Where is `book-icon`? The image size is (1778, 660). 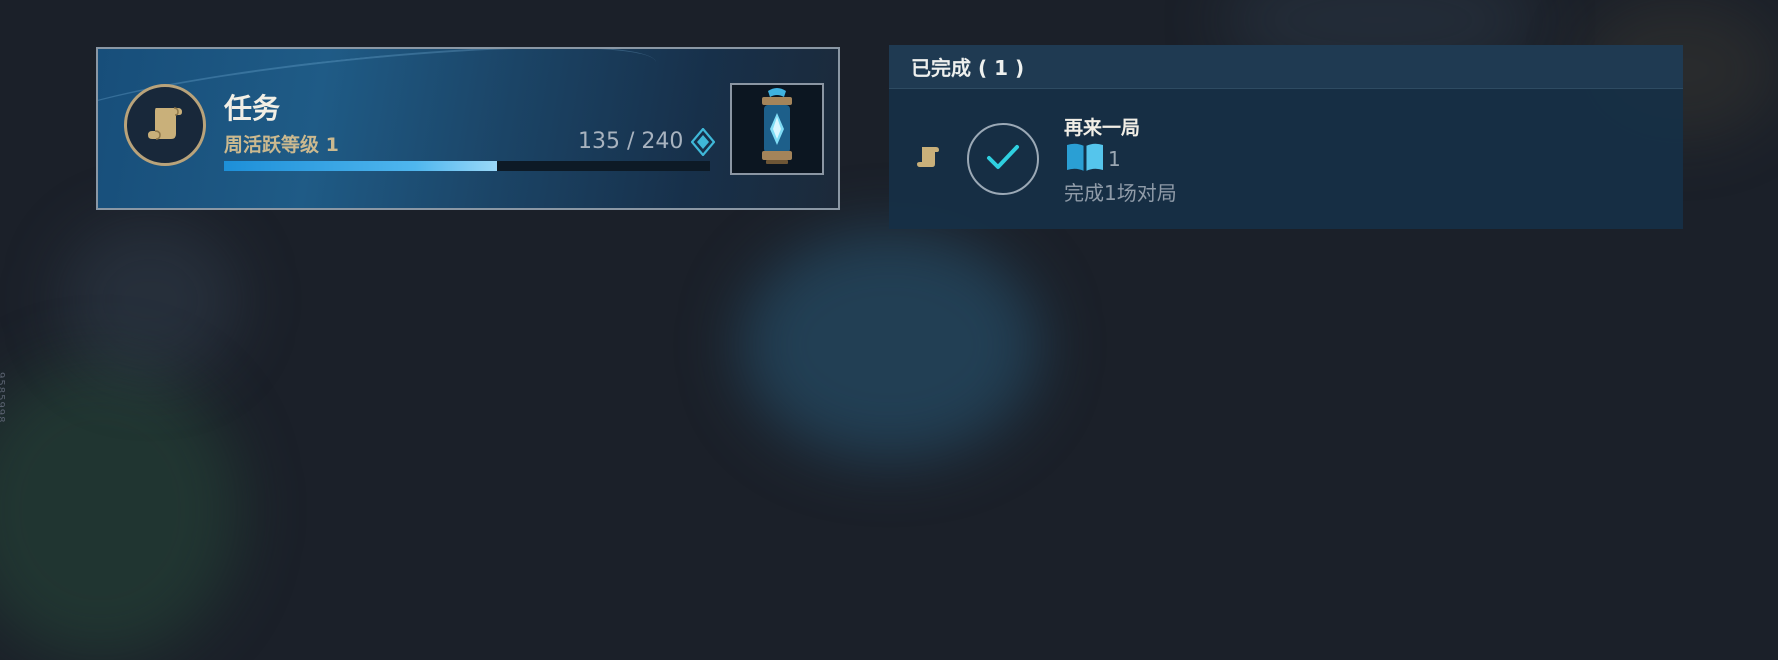
book-icon is located at coordinates (1085, 159).